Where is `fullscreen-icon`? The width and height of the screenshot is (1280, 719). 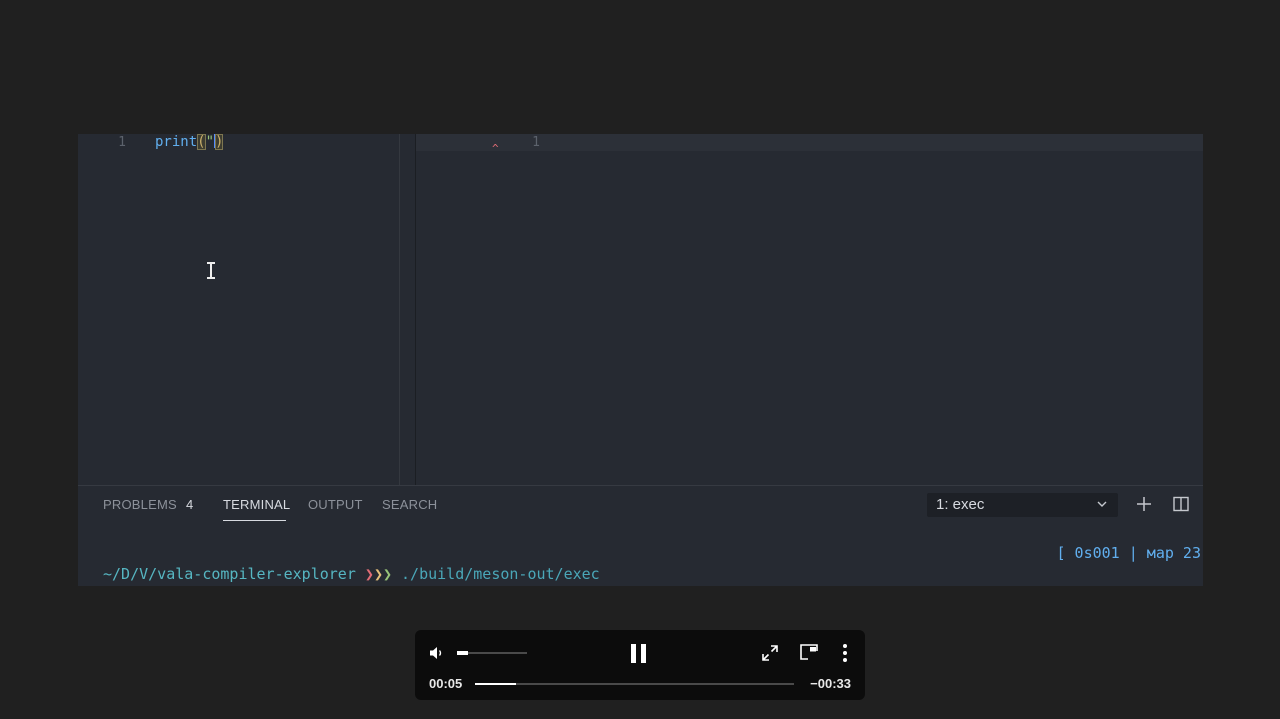 fullscreen-icon is located at coordinates (770, 653).